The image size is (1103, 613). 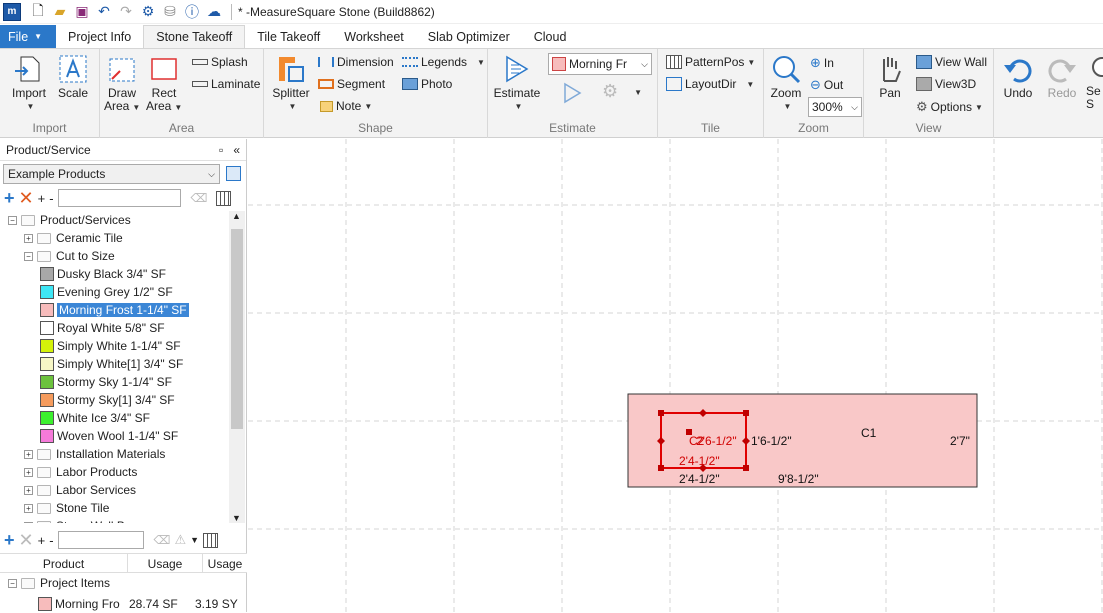 I want to click on tab-cloud: Cloud, so click(x=550, y=36).